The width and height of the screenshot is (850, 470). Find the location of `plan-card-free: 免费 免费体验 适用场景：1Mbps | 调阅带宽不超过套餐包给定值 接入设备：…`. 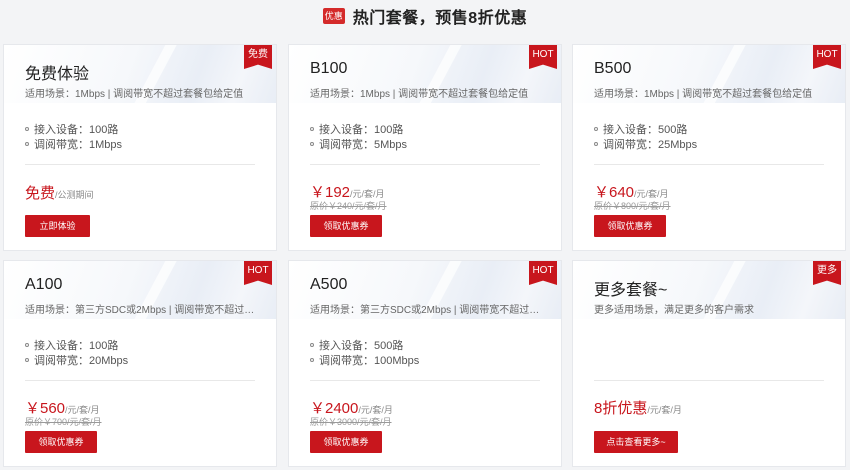

plan-card-free: 免费 免费体验 适用场景：1Mbps | 调阅带宽不超过套餐包给定值 接入设备：… is located at coordinates (140, 147).